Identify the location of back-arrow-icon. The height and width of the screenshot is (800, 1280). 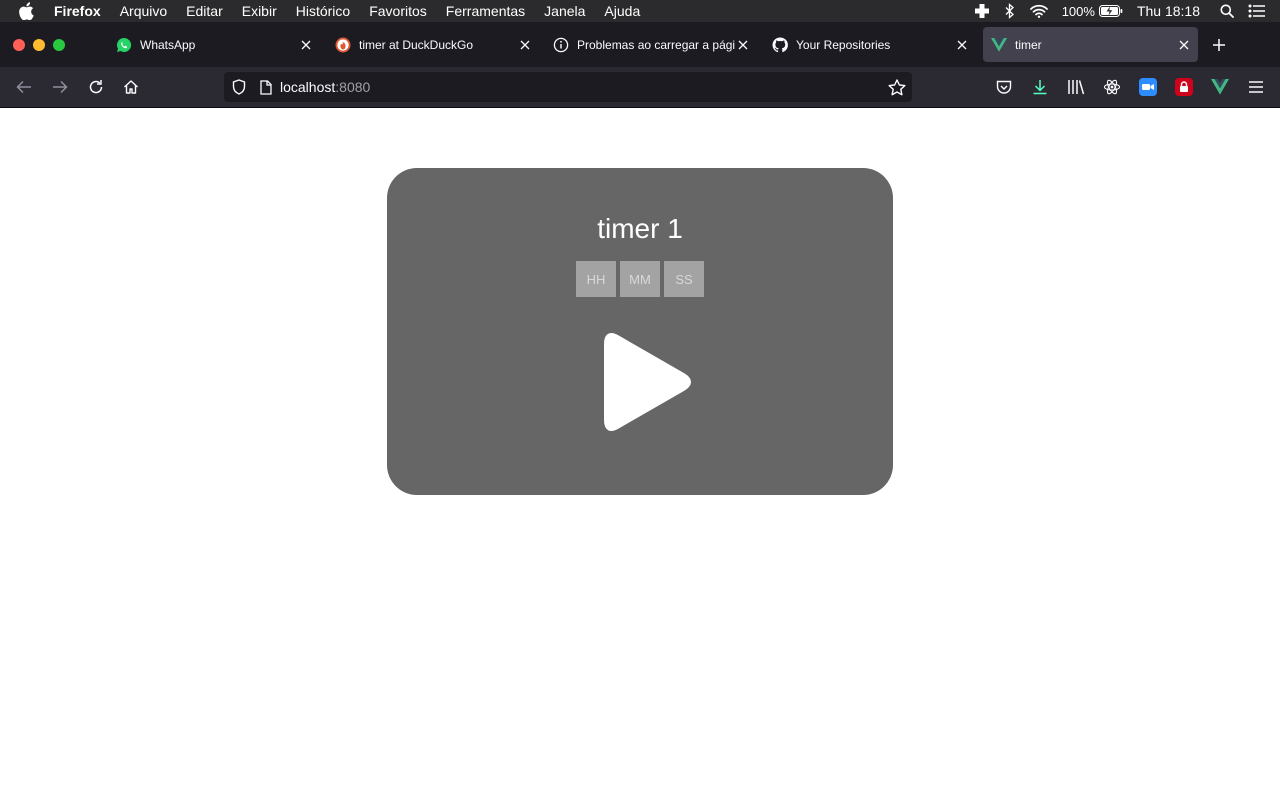
(24, 87).